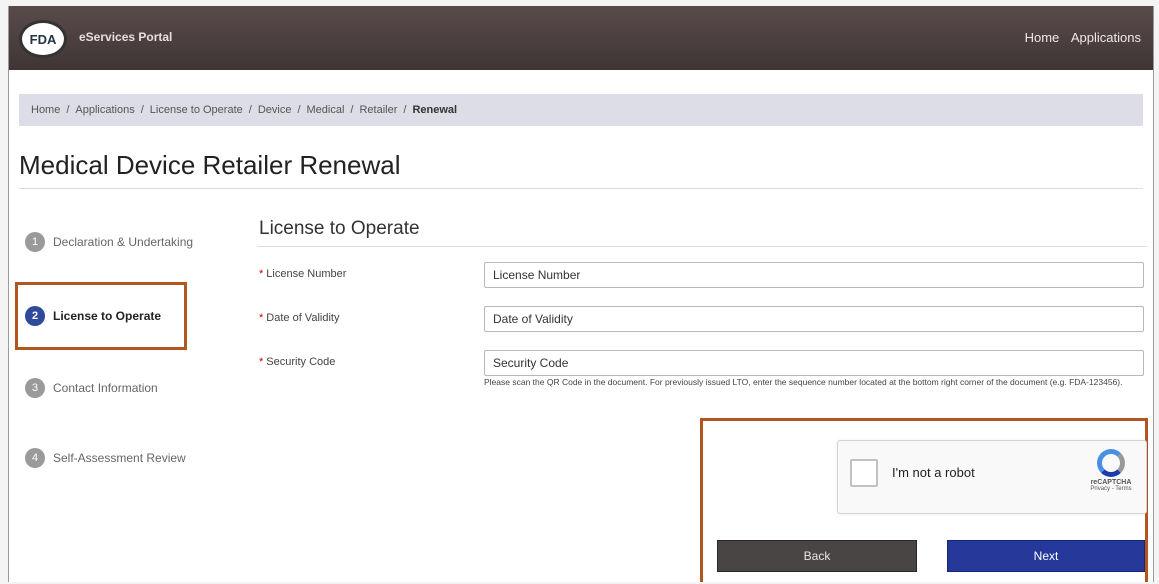 The height and width of the screenshot is (584, 1159). Describe the element at coordinates (126, 37) in the screenshot. I see `portal-name: eServices Portal` at that location.